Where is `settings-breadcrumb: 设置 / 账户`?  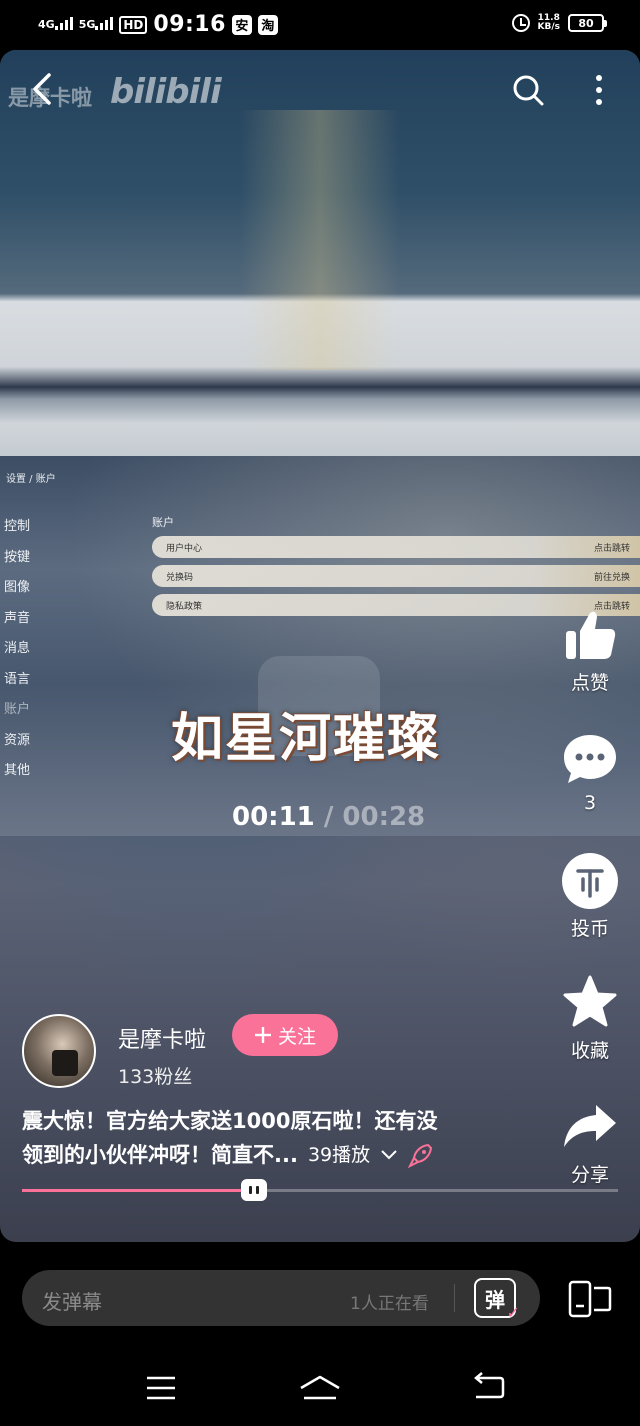
settings-breadcrumb: 设置 / 账户 is located at coordinates (31, 479).